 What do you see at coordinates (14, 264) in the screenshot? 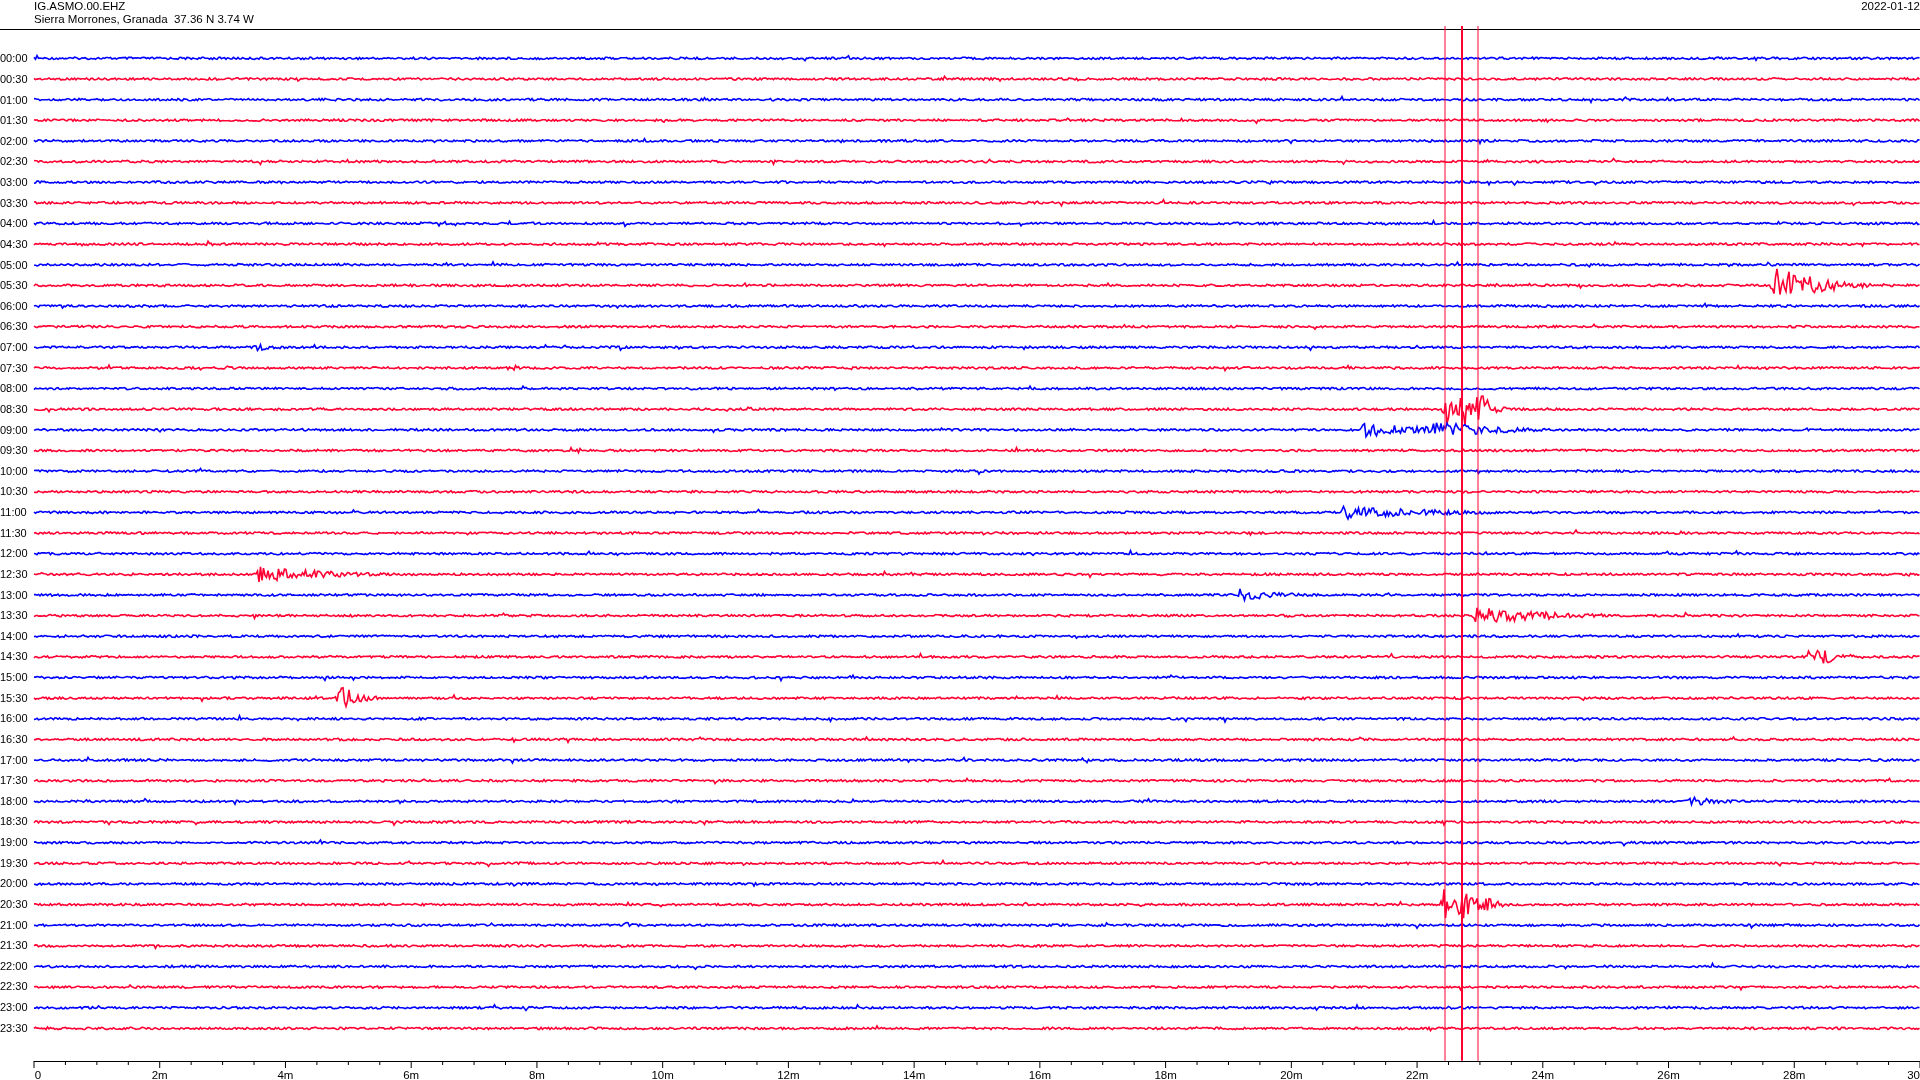
I see `time-label: 05:00` at bounding box center [14, 264].